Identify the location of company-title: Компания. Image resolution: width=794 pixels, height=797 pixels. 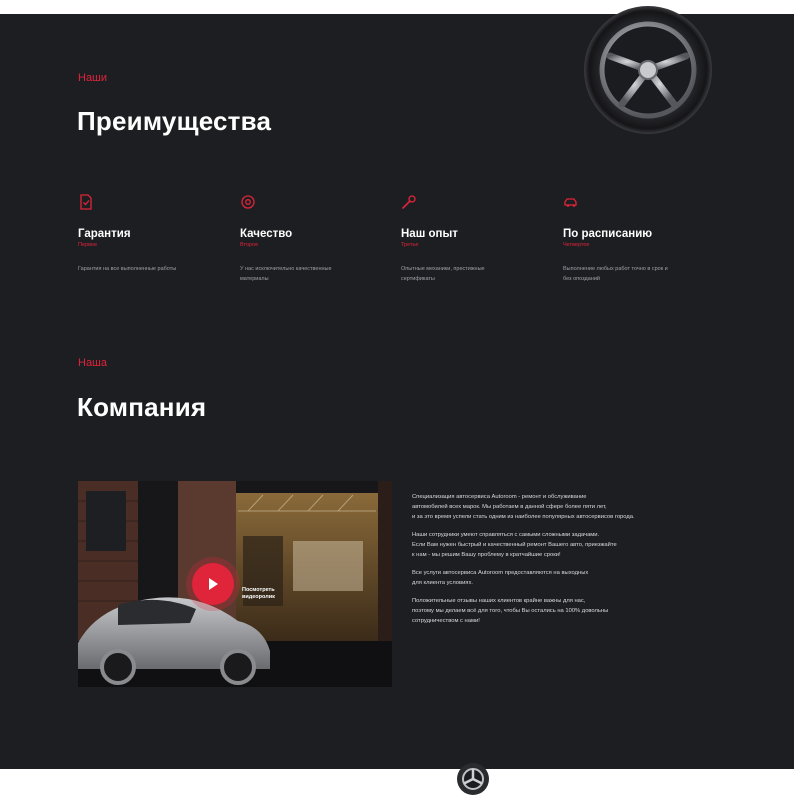
(142, 407).